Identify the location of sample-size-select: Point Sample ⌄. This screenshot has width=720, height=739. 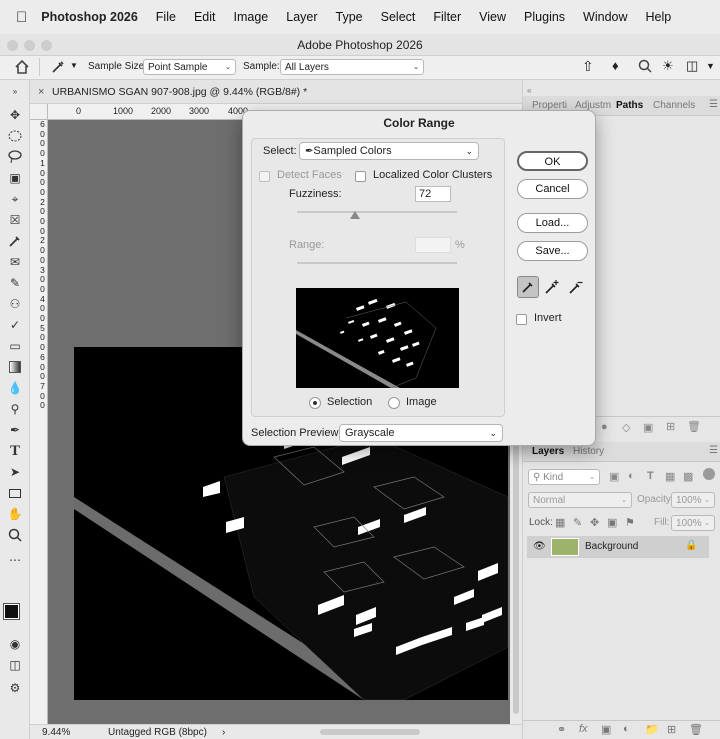
(189, 67).